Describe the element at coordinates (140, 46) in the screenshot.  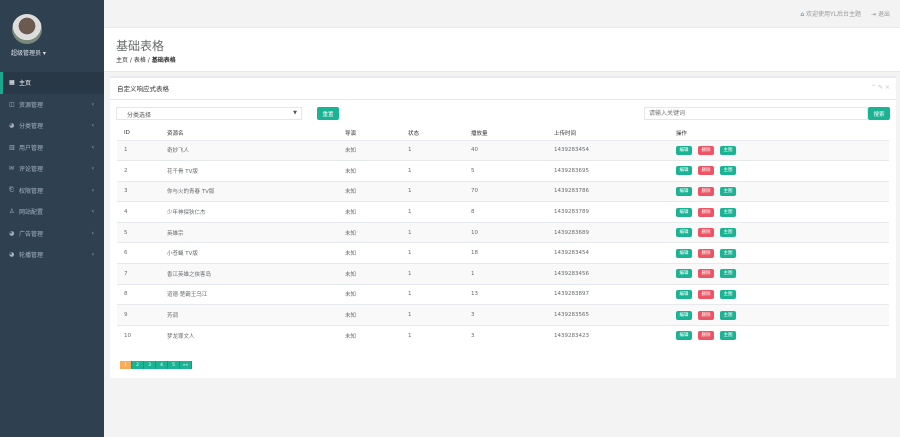
I see `page-title: 基础表格` at that location.